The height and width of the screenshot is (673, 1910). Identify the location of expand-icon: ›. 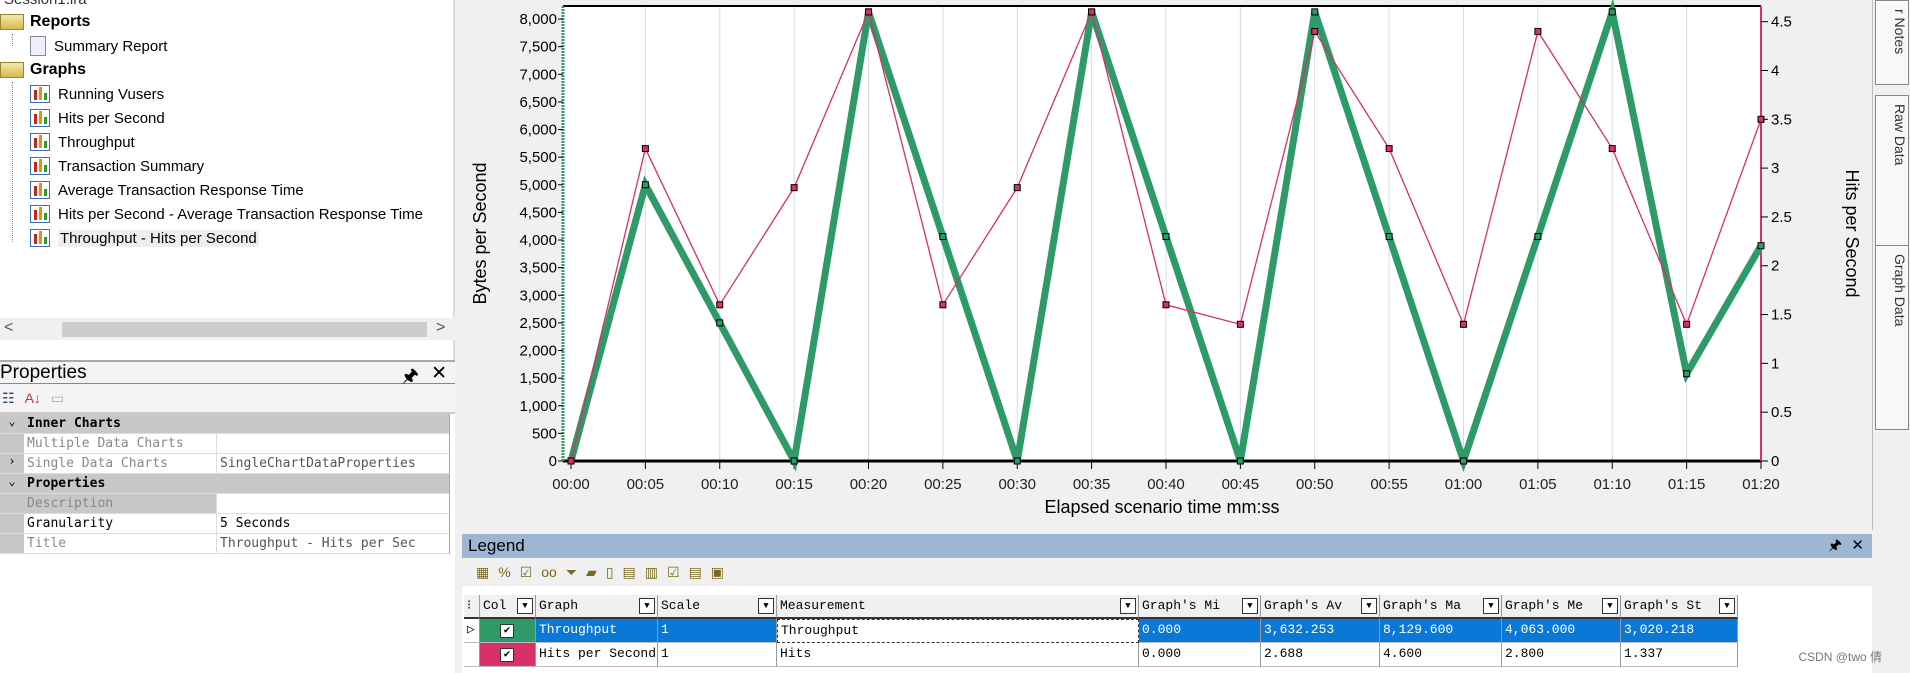
(12, 463).